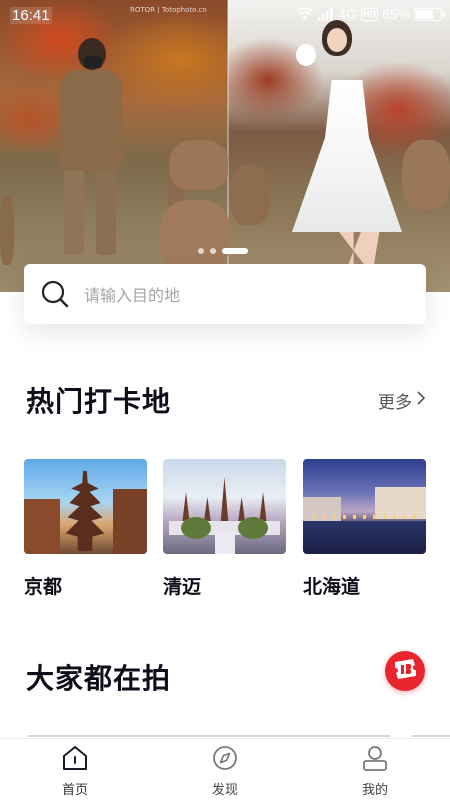 This screenshot has width=450, height=800. I want to click on compass-icon, so click(225, 760).